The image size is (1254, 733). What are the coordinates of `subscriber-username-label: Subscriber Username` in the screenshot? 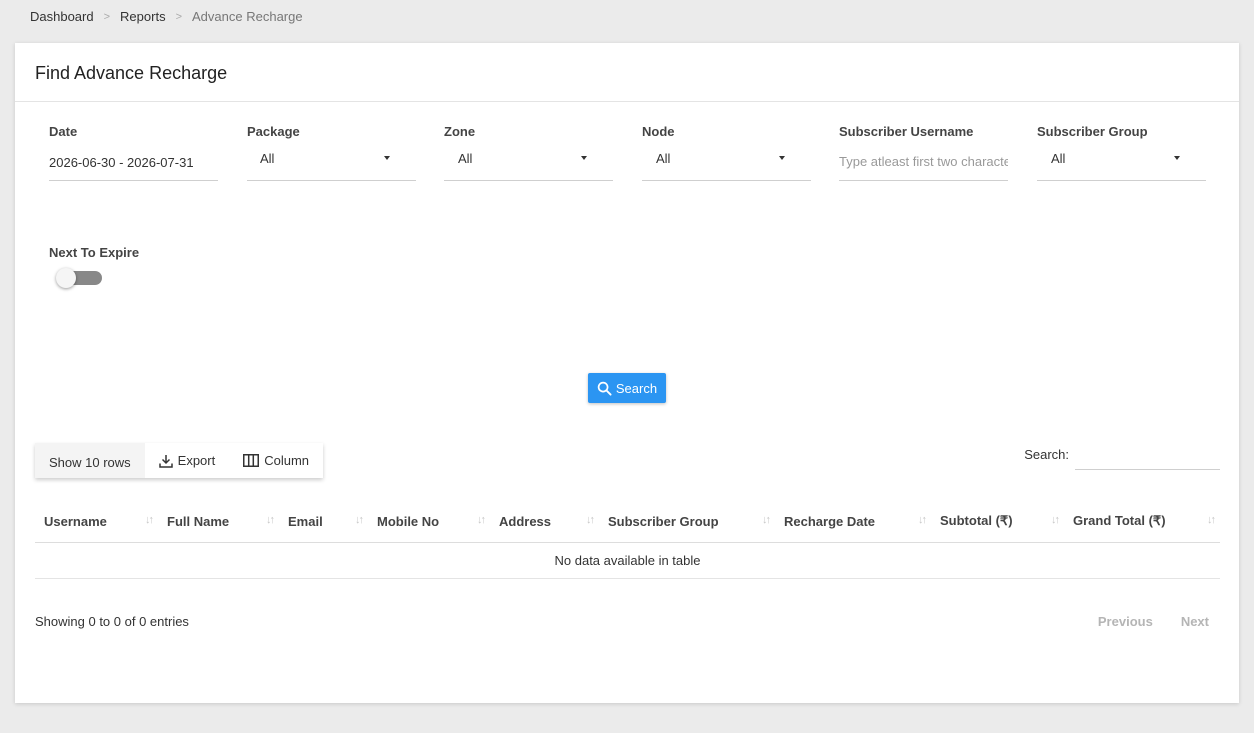 It's located at (906, 131).